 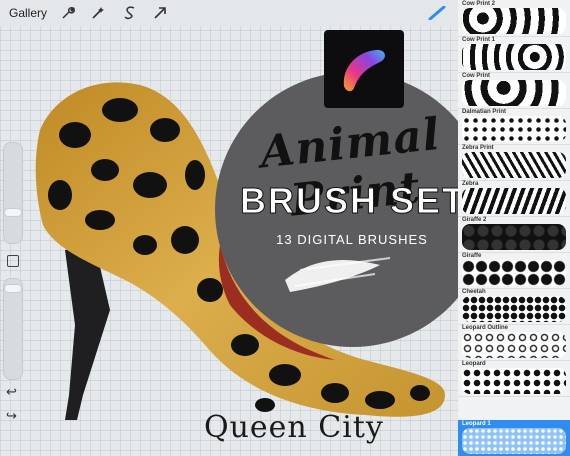 I want to click on procreate-app-icon, so click(x=364, y=69).